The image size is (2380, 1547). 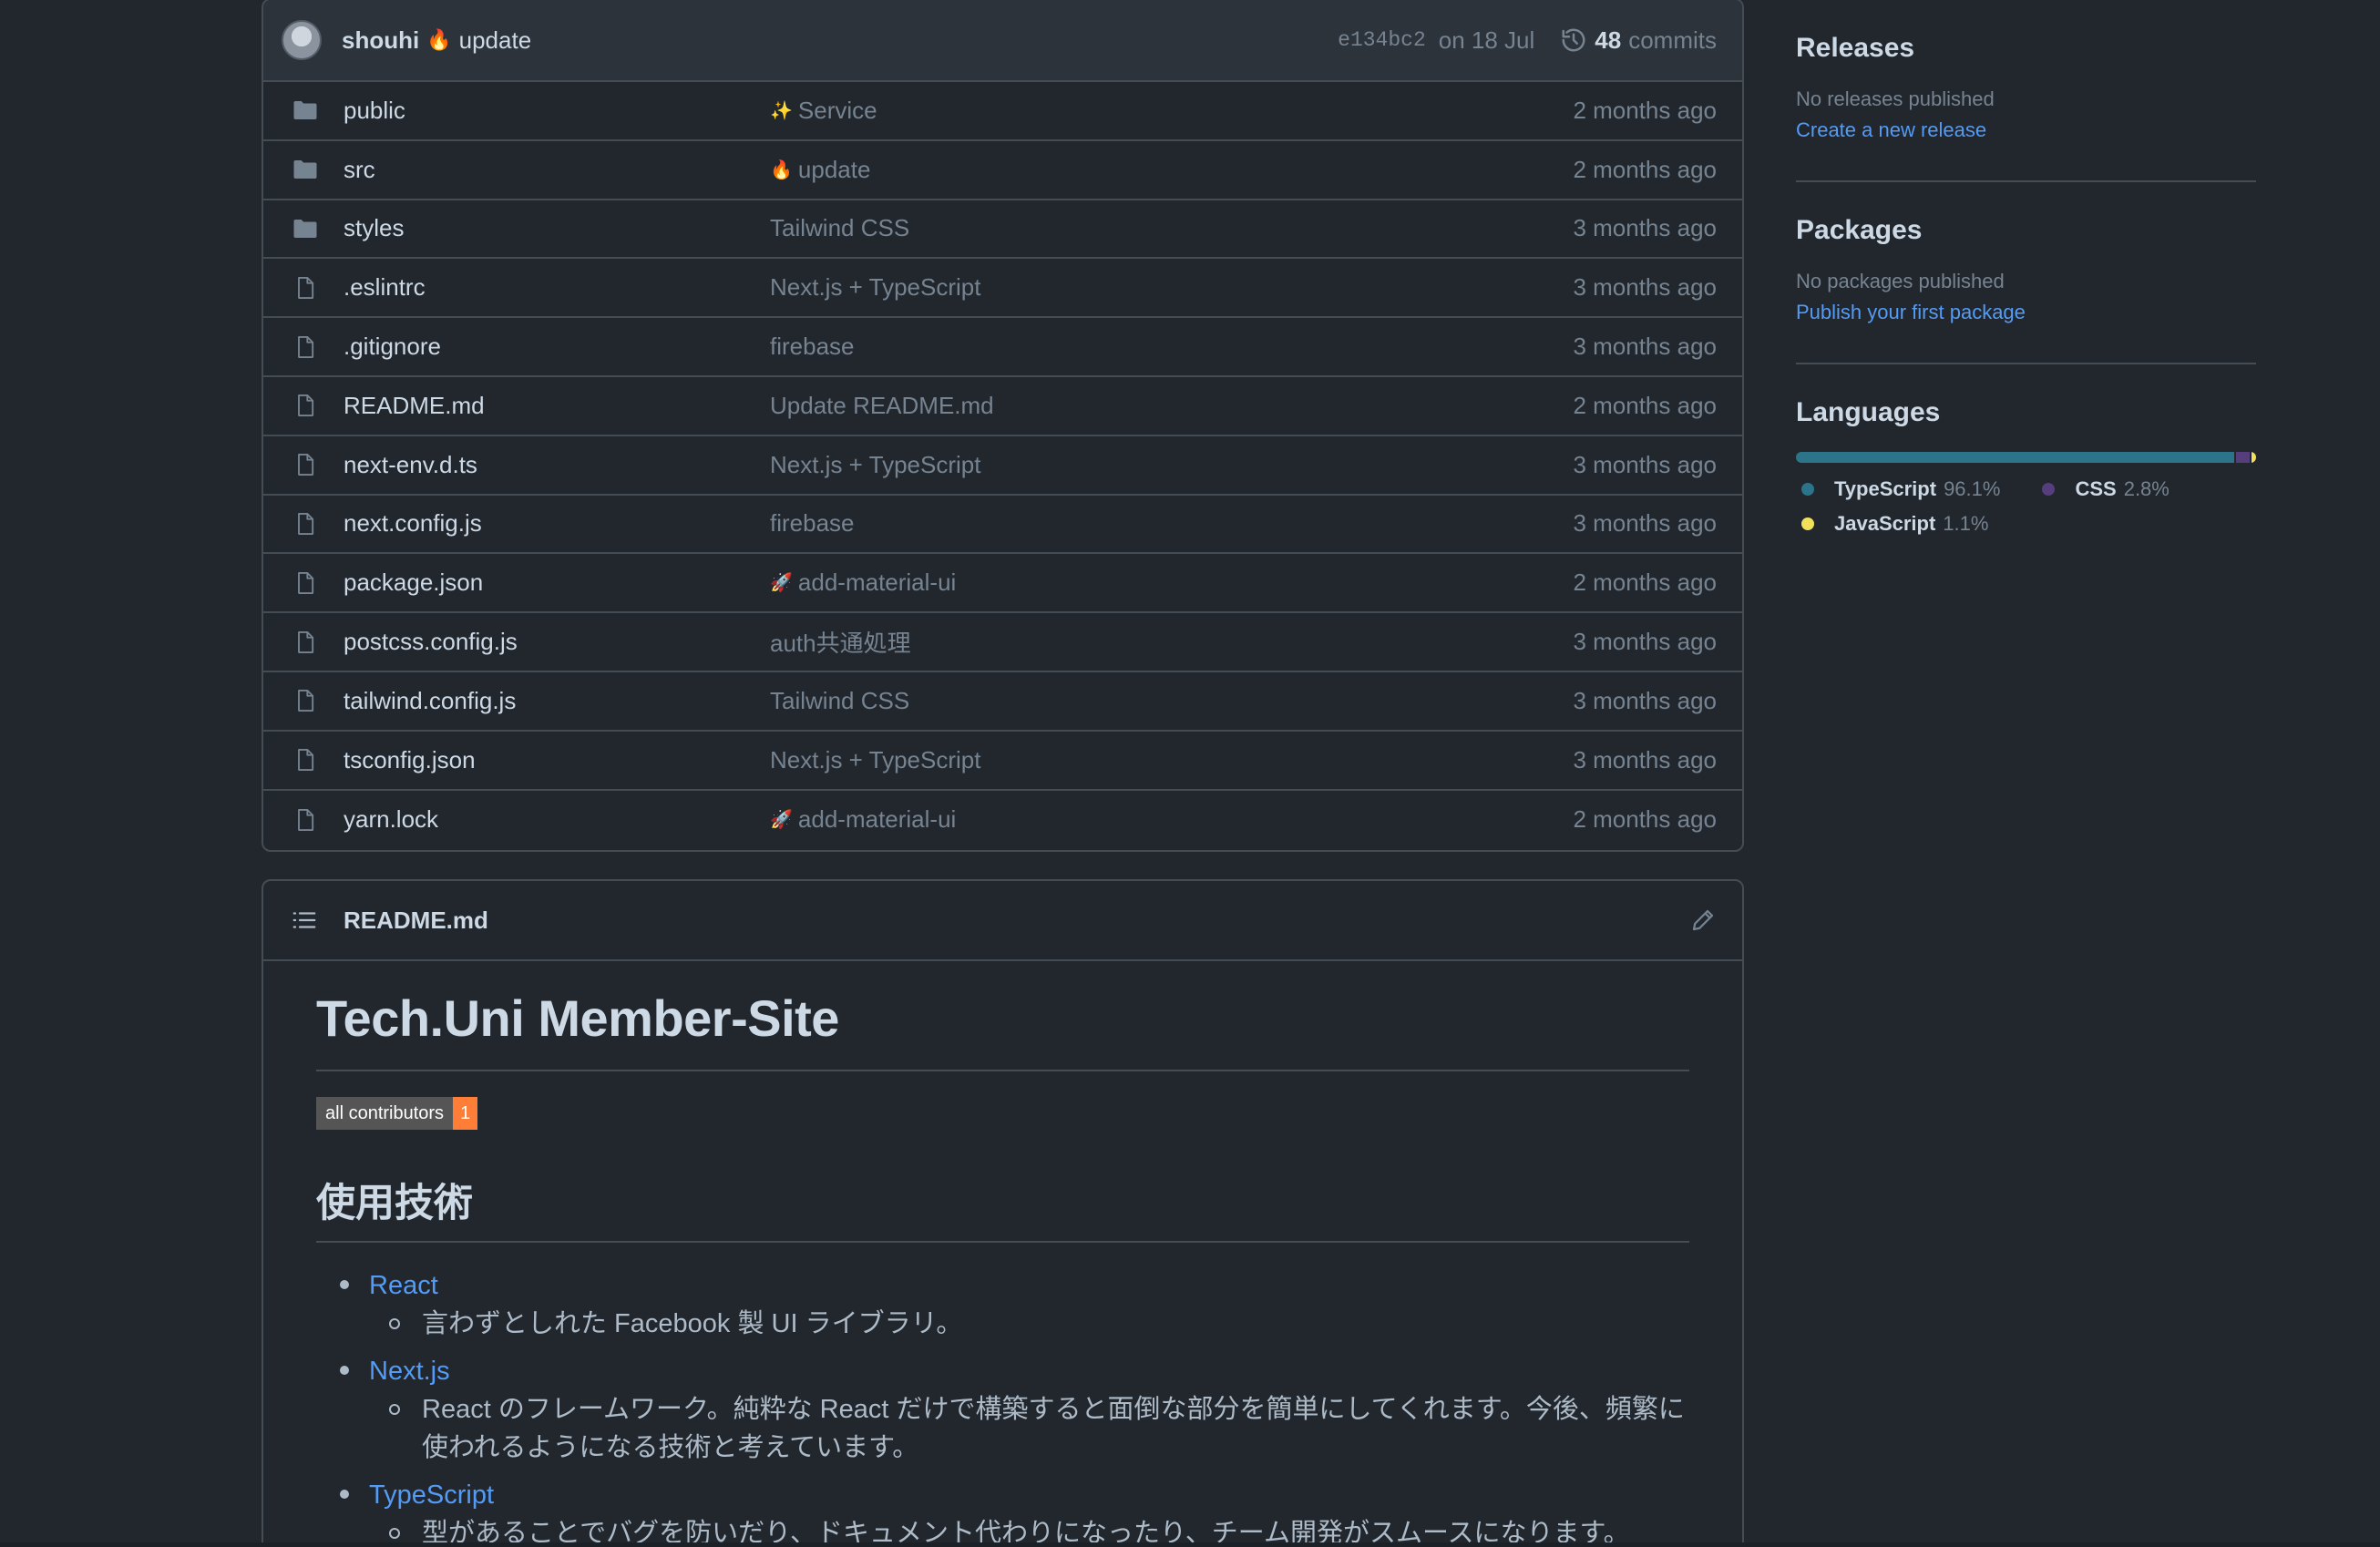 What do you see at coordinates (2026, 130) in the screenshot?
I see `create-release-link: Create a new release` at bounding box center [2026, 130].